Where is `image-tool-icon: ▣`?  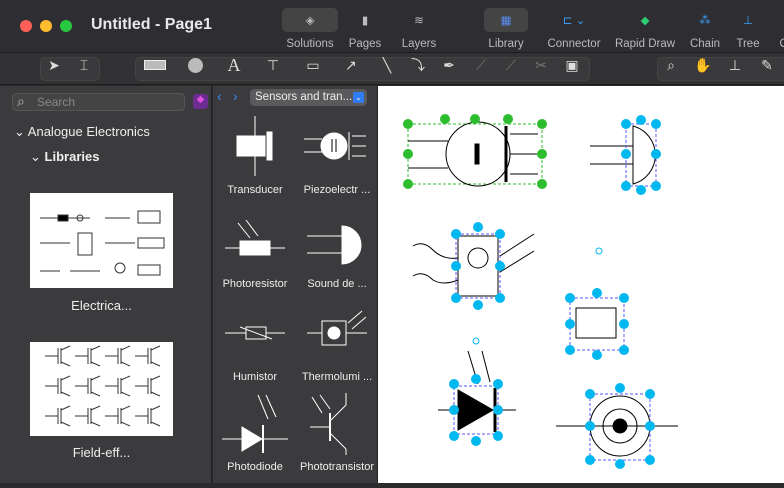 image-tool-icon: ▣ is located at coordinates (572, 65).